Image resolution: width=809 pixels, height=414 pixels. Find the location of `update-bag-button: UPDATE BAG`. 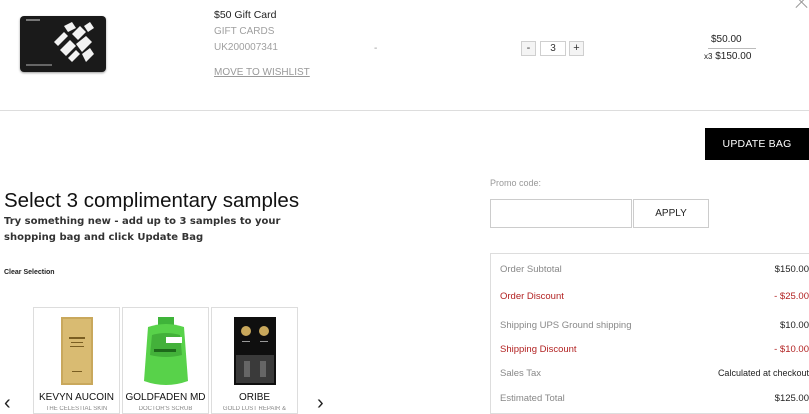

update-bag-button: UPDATE BAG is located at coordinates (757, 144).